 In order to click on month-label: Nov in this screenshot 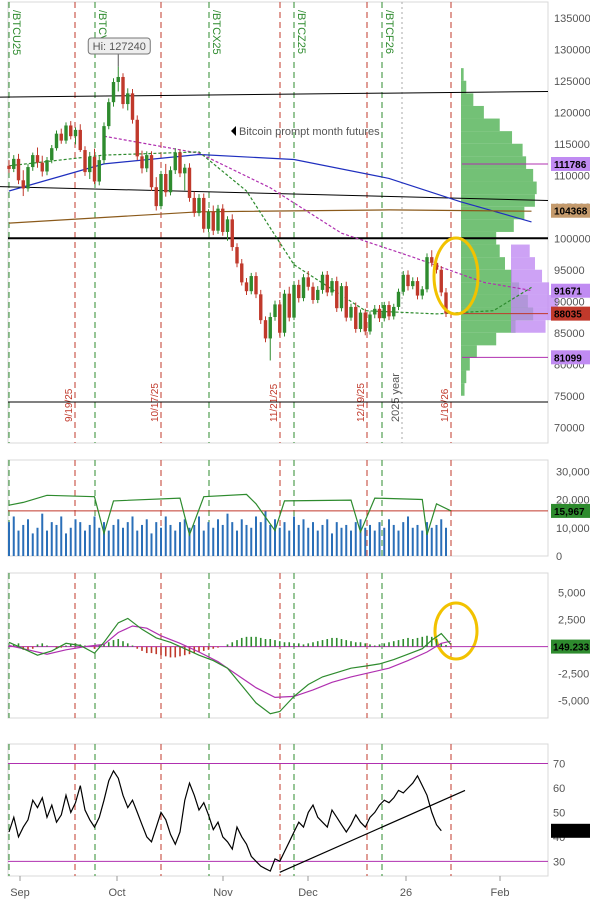, I will do `click(223, 893)`.